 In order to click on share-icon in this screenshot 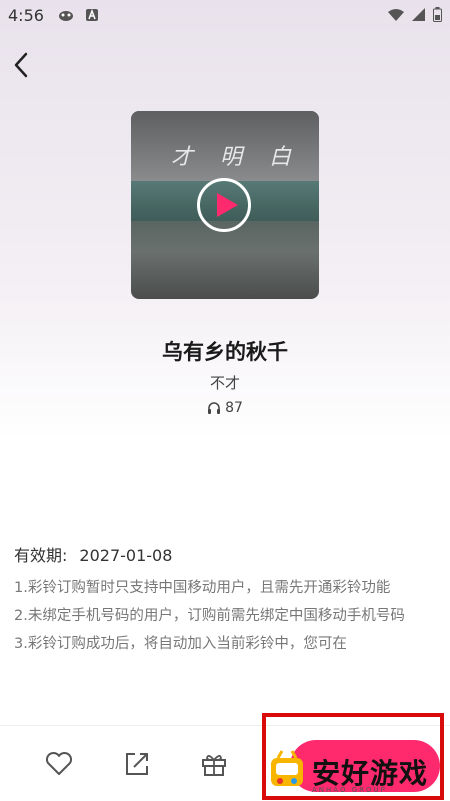, I will do `click(137, 764)`.